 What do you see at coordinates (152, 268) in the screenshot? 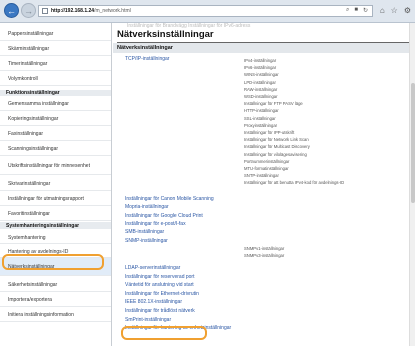
I see `settings-link: LDAP-serverinställningar` at bounding box center [152, 268].